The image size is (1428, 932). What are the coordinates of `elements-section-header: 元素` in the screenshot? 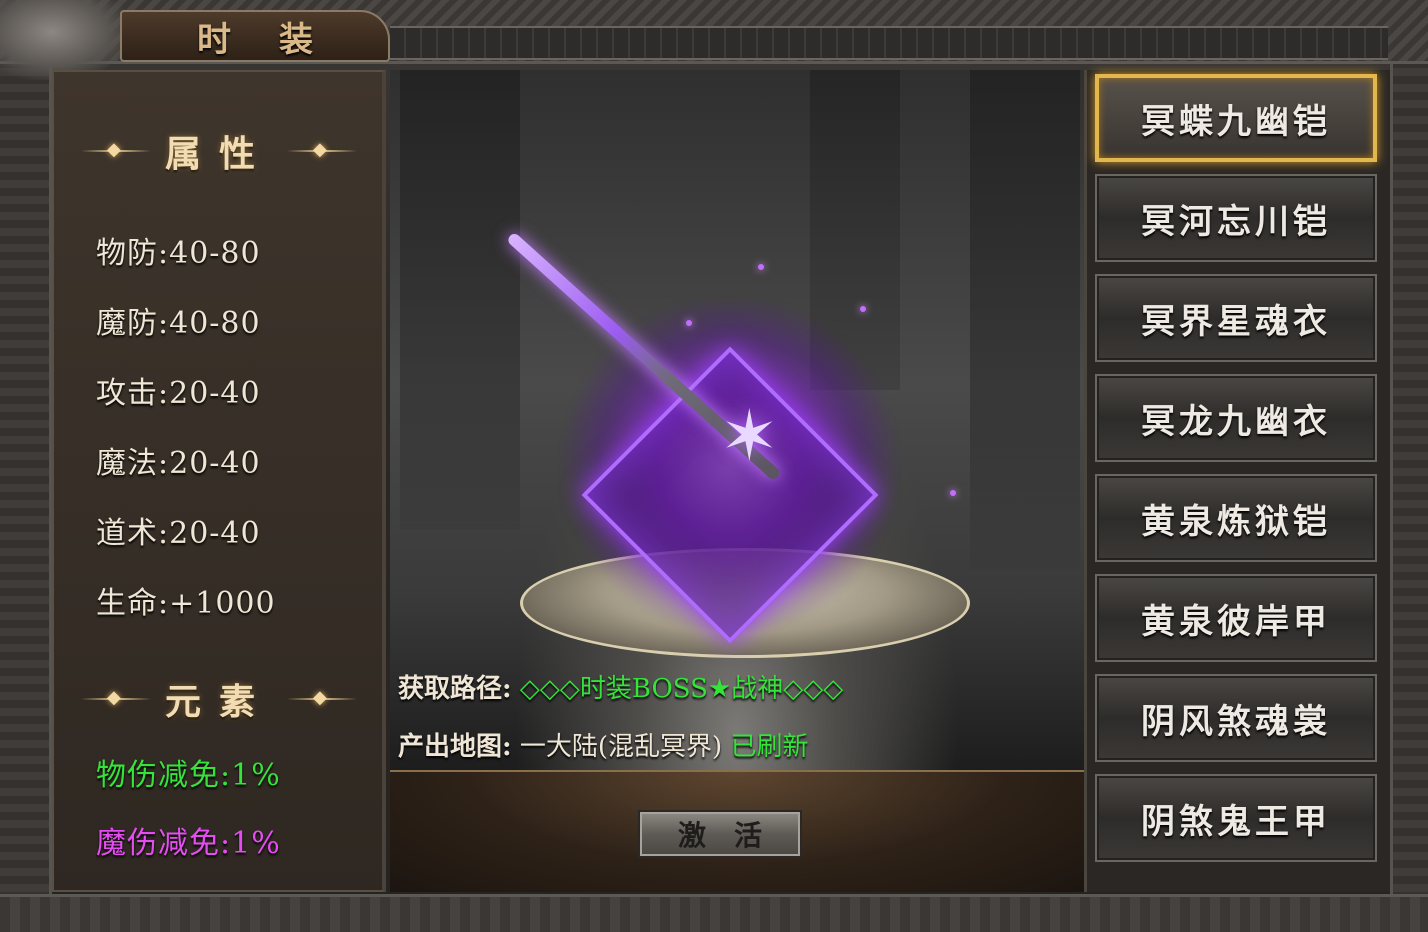 It's located at (219, 699).